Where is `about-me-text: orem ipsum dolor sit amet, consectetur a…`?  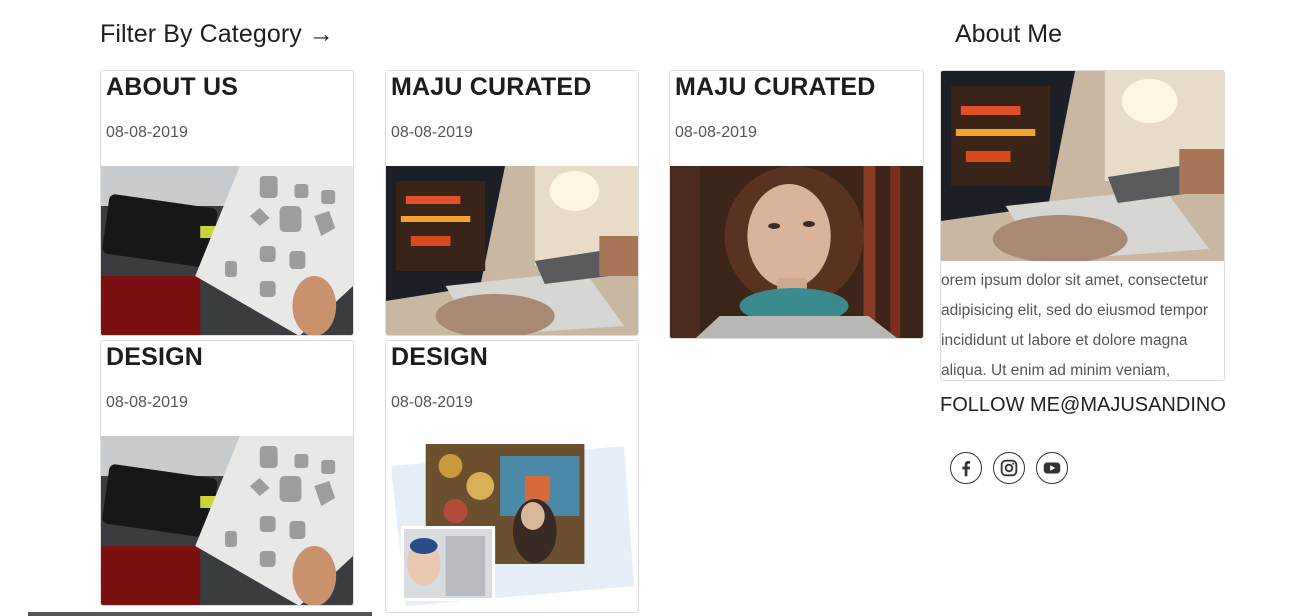 about-me-text: orem ipsum dolor sit amet, consectetur a… is located at coordinates (1075, 325).